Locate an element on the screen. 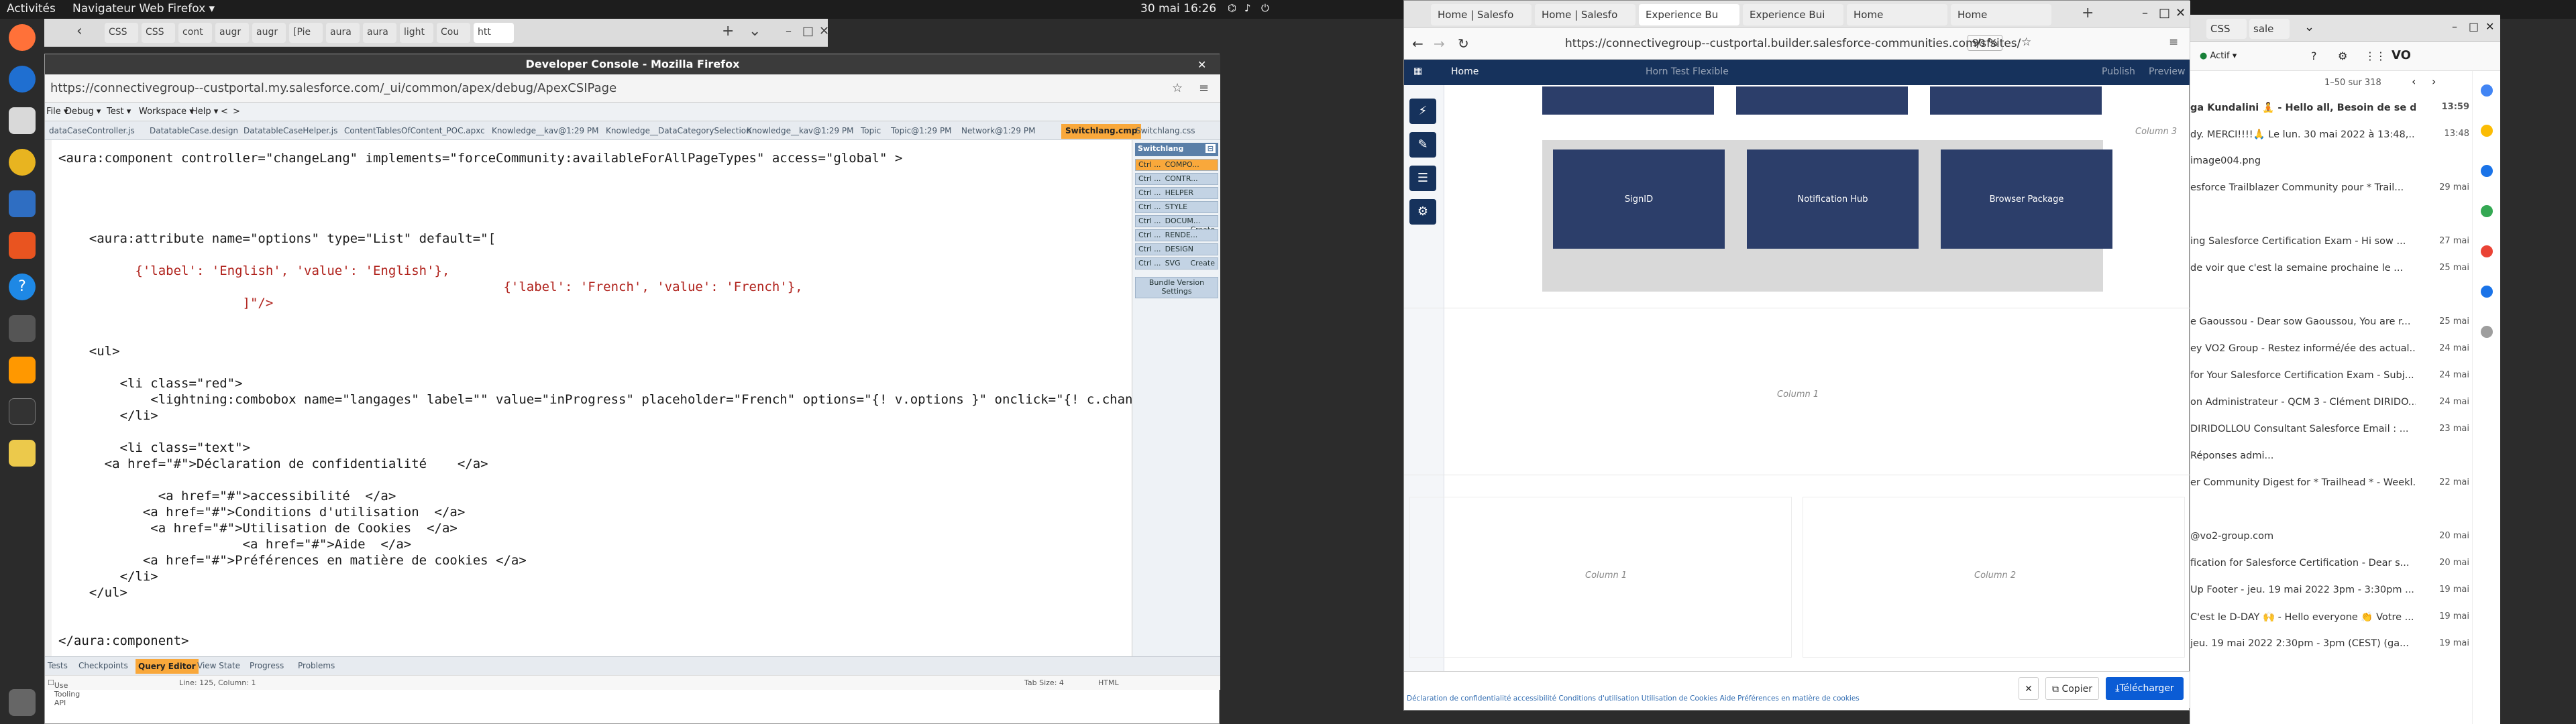  file-tab: Switchlang.css is located at coordinates (1165, 131).